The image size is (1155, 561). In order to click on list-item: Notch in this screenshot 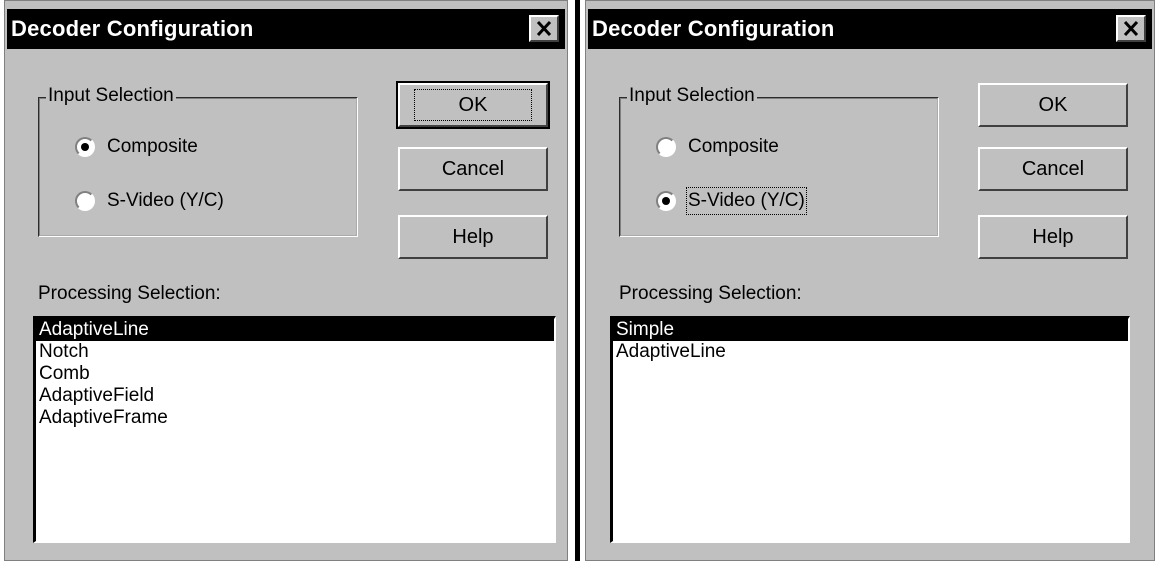, I will do `click(295, 352)`.